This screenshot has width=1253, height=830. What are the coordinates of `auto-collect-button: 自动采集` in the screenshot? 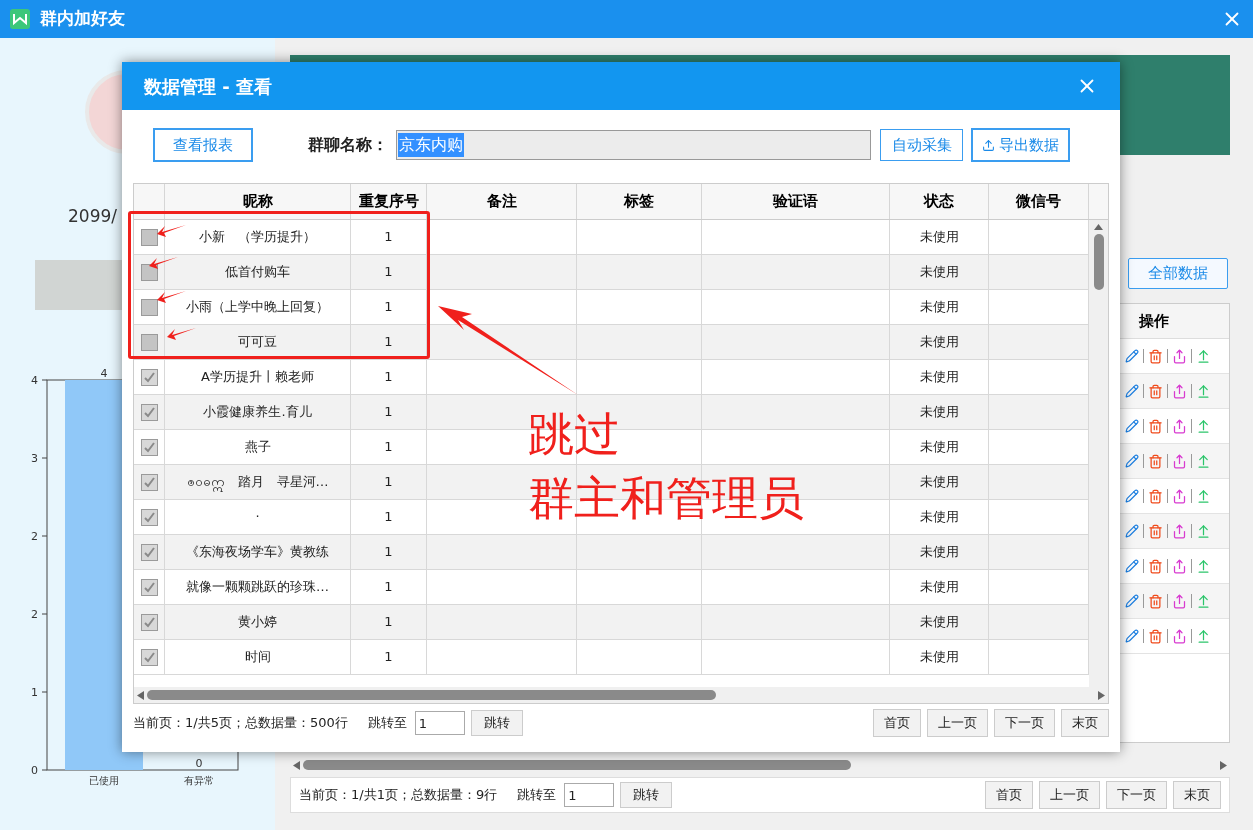 It's located at (921, 145).